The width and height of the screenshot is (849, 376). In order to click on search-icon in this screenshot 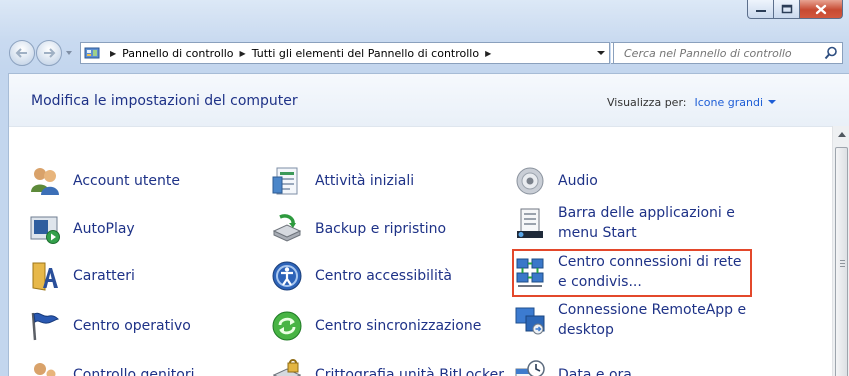, I will do `click(831, 53)`.